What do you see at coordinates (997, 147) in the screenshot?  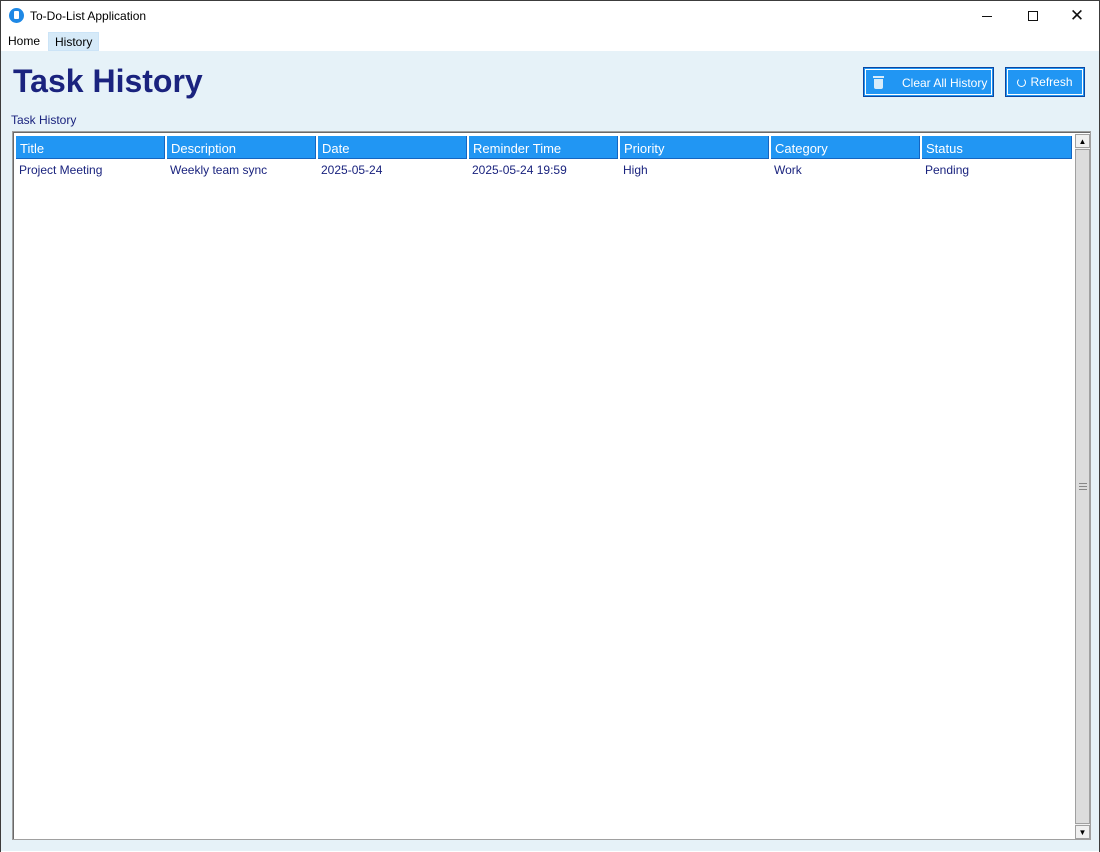 I see `column-header-status: Status` at bounding box center [997, 147].